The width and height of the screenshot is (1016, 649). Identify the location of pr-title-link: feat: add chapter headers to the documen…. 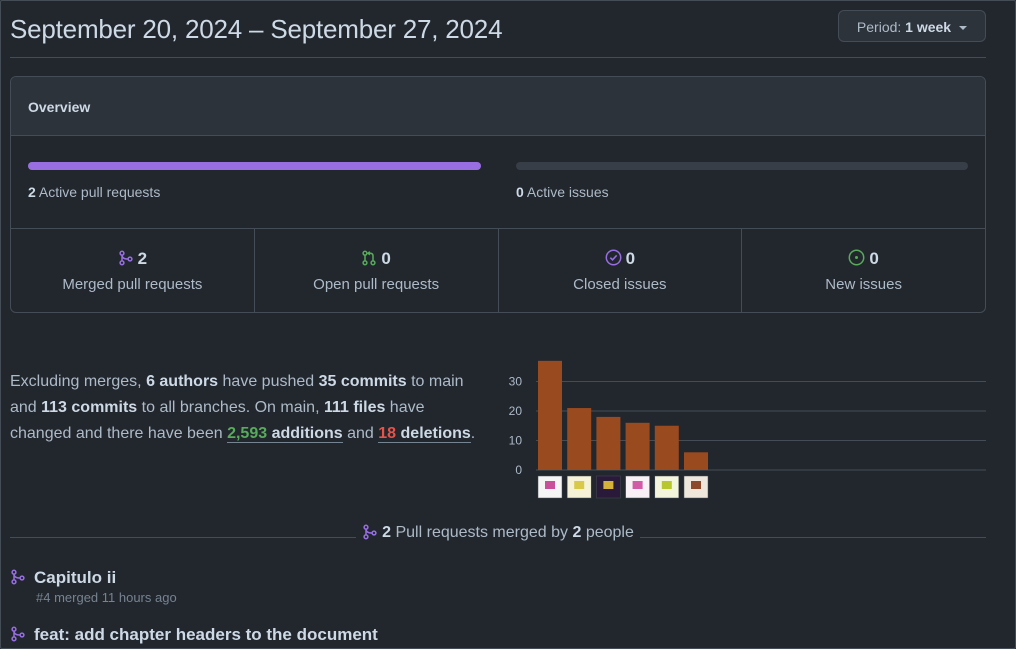
(206, 634).